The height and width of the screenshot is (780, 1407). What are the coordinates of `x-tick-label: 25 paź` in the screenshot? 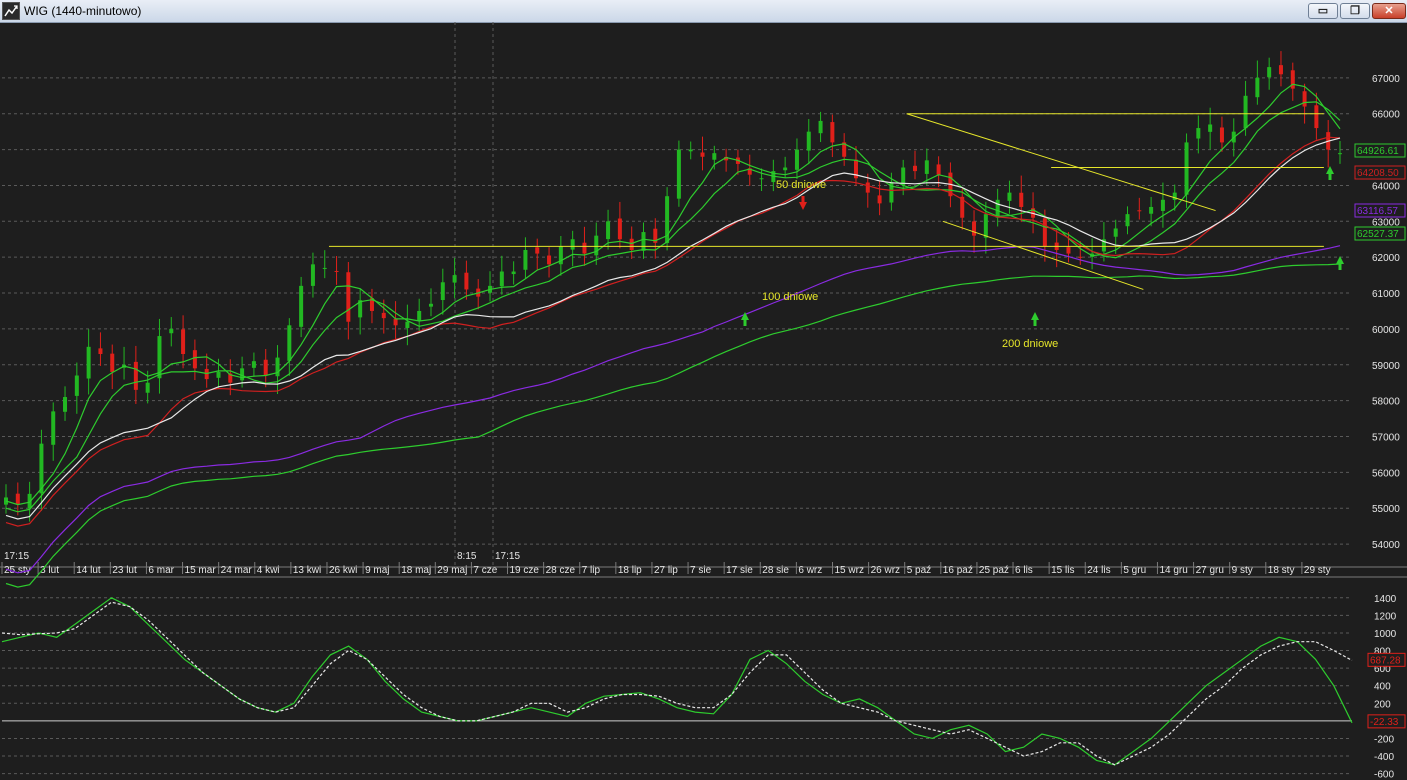 It's located at (994, 570).